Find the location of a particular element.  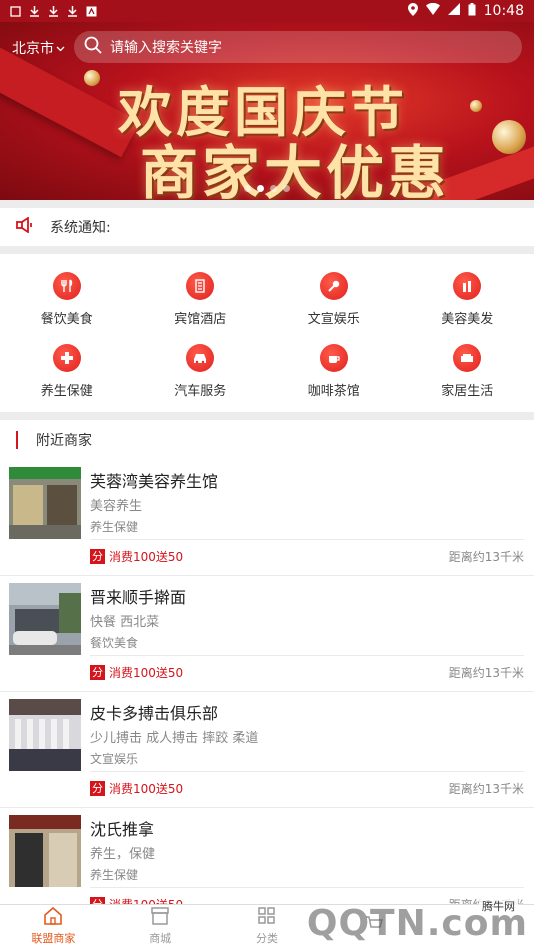

merchant-name: 晋来顺手擀面 is located at coordinates (138, 597).